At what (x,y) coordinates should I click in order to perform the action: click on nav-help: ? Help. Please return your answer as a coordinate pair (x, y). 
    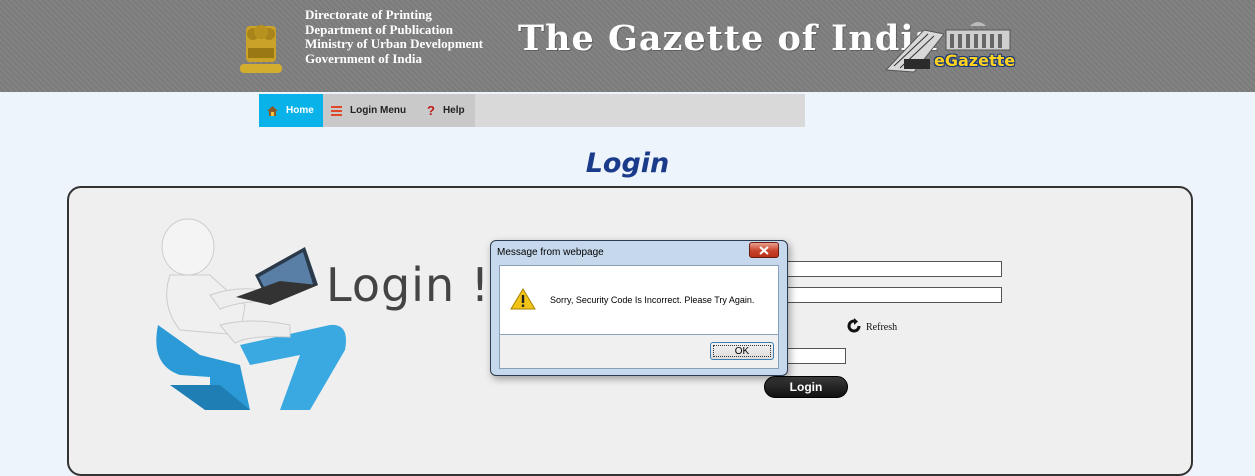
    Looking at the image, I should click on (447, 110).